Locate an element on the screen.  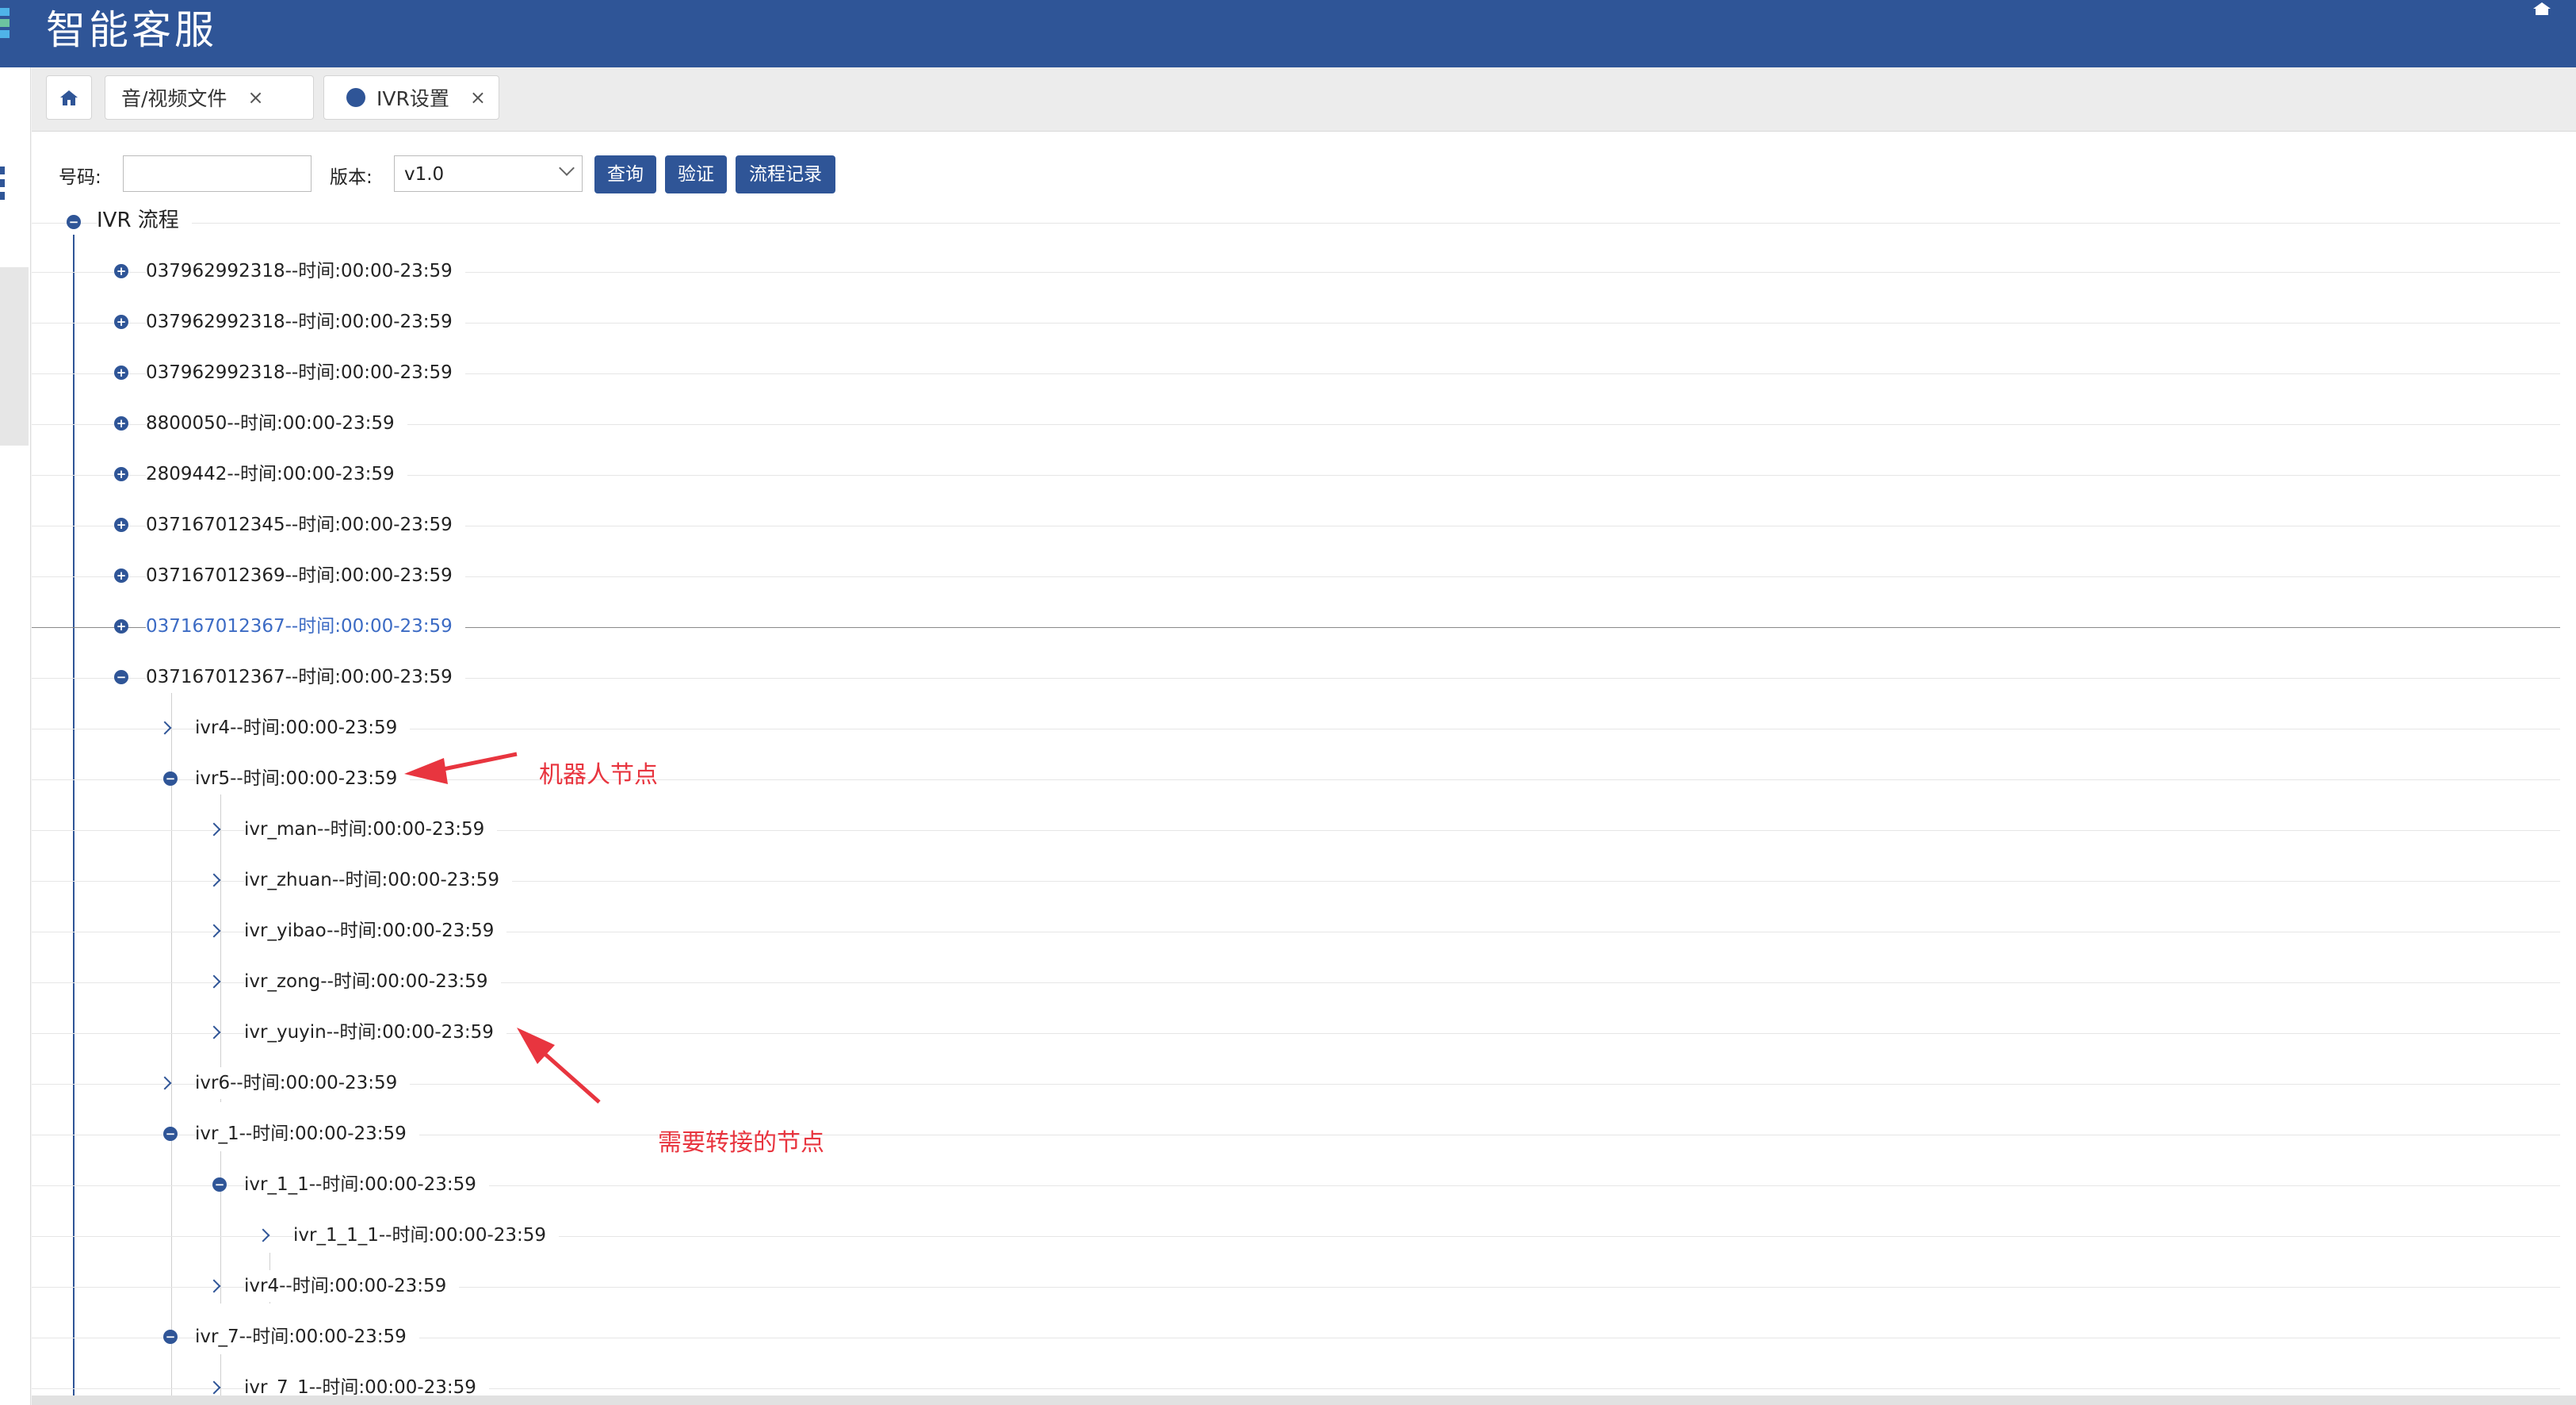
active-dot-icon is located at coordinates (355, 98).